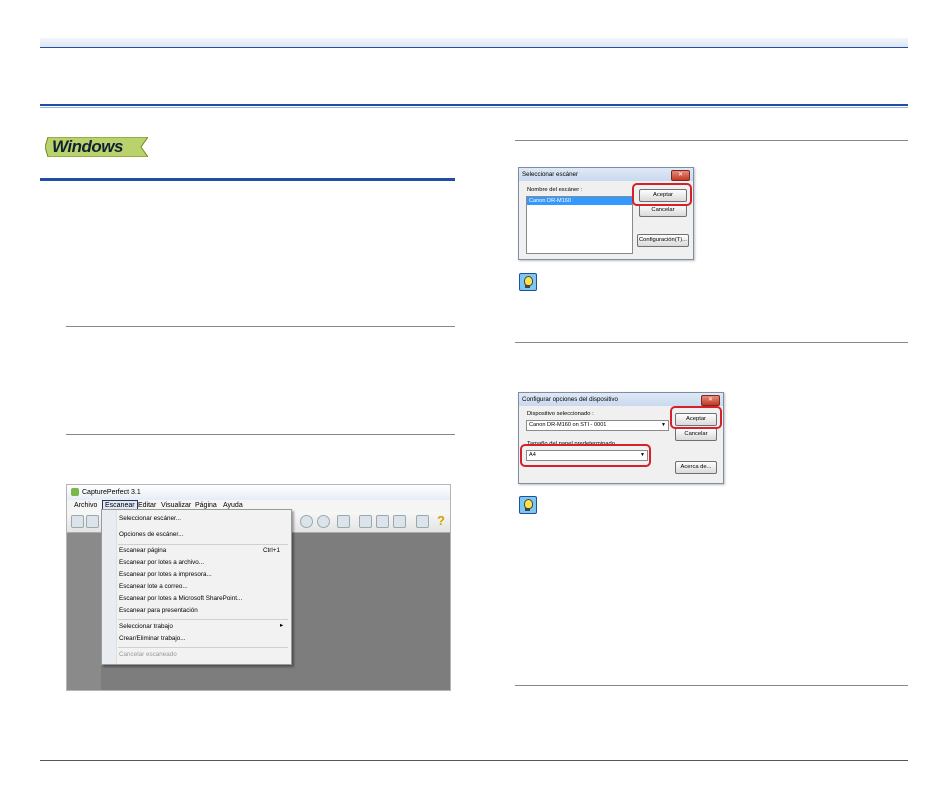 The image size is (950, 806). What do you see at coordinates (474, 760) in the screenshot?
I see `footer-rule` at bounding box center [474, 760].